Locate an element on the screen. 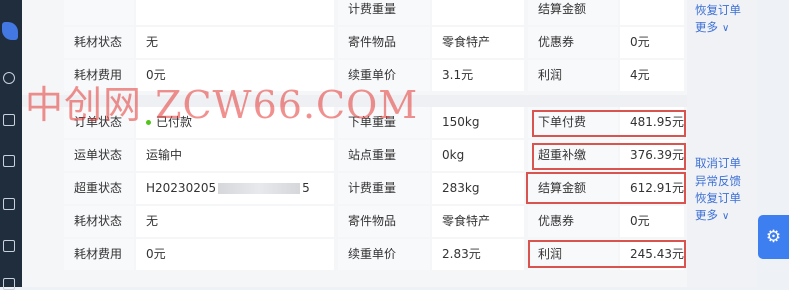 Image resolution: width=789 pixels, height=290 pixels. list-icon is located at coordinates (9, 120).